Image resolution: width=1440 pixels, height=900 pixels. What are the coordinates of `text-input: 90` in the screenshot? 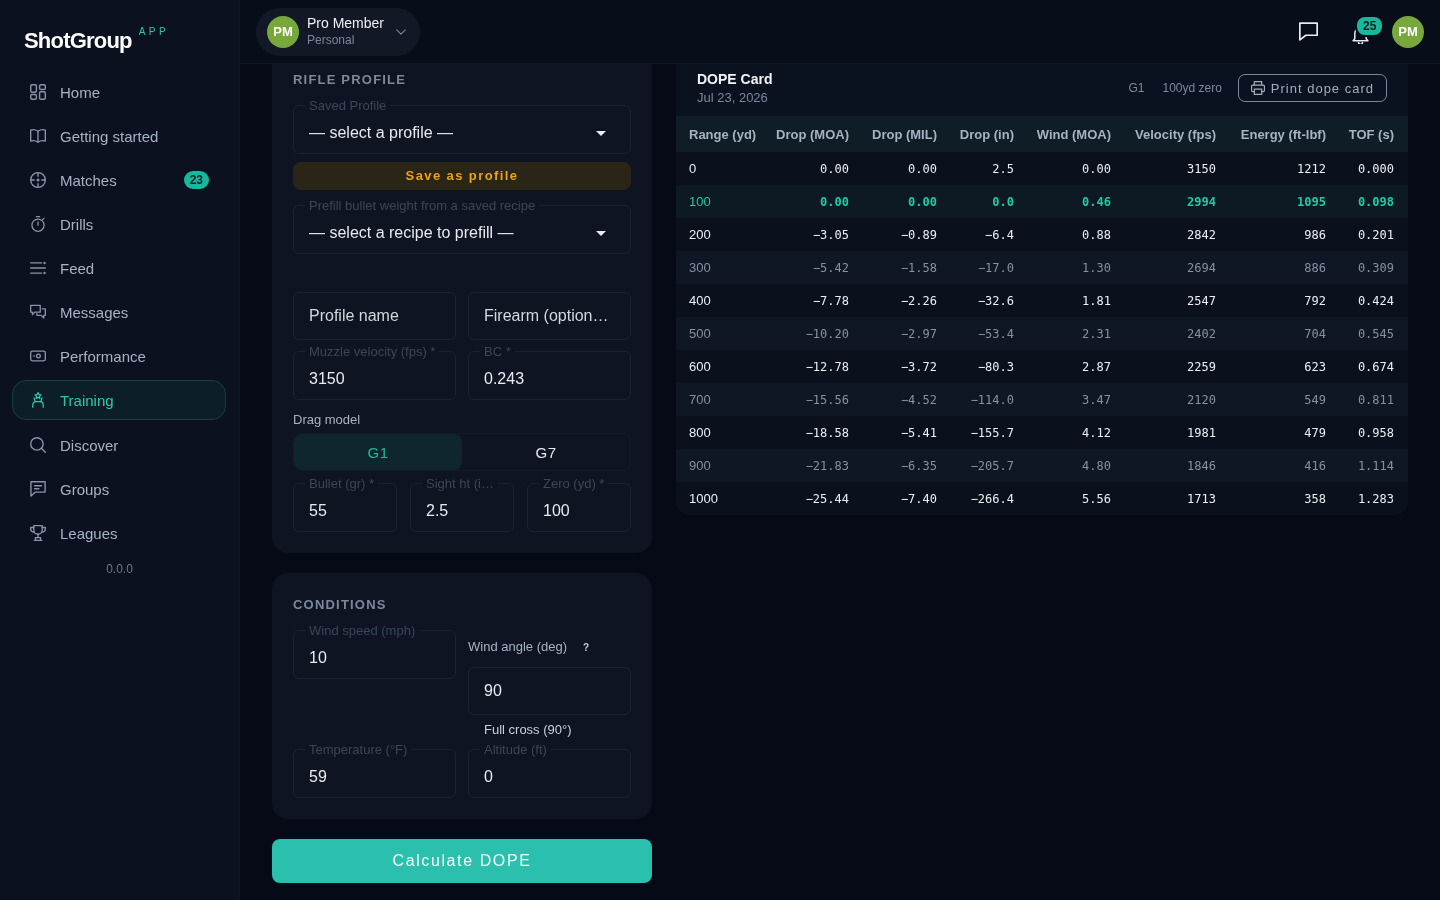 It's located at (548, 691).